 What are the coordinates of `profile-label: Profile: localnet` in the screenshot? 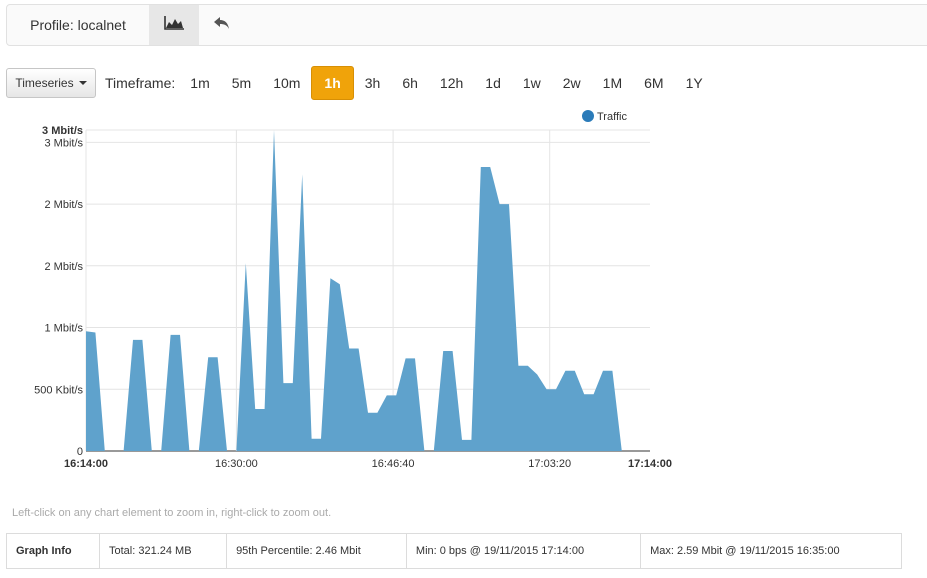 It's located at (78, 25).